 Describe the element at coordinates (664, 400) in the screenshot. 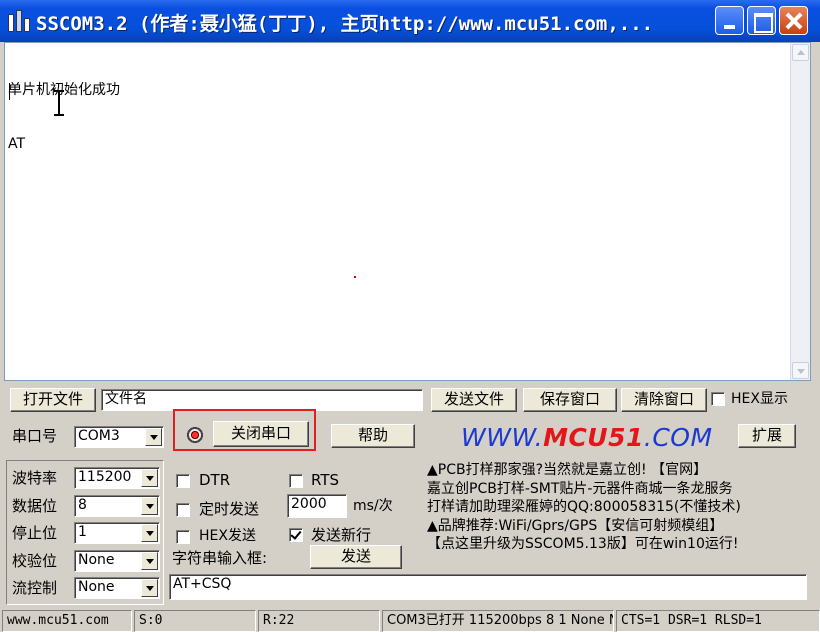

I see `clear-window-button: 清除窗口` at that location.